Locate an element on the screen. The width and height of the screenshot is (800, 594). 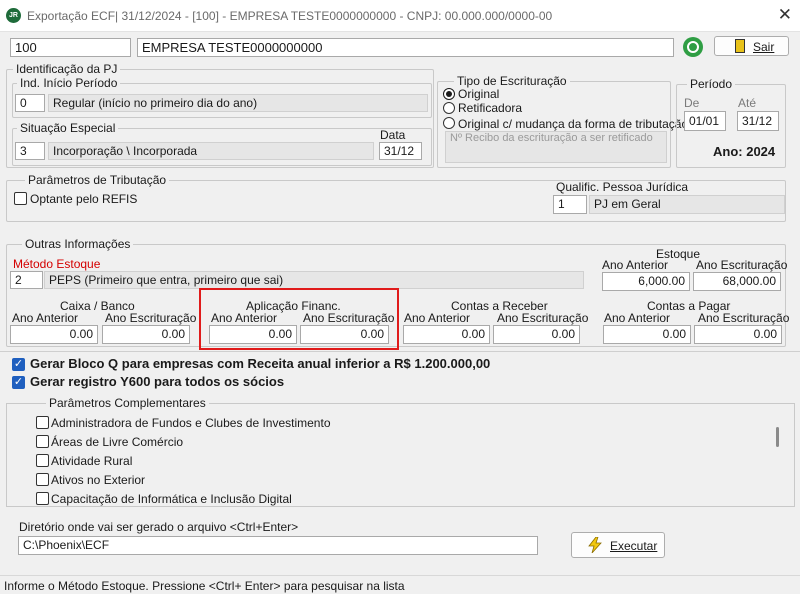
diretorio-field: C:\Phoenix\ECF is located at coordinates (278, 545).